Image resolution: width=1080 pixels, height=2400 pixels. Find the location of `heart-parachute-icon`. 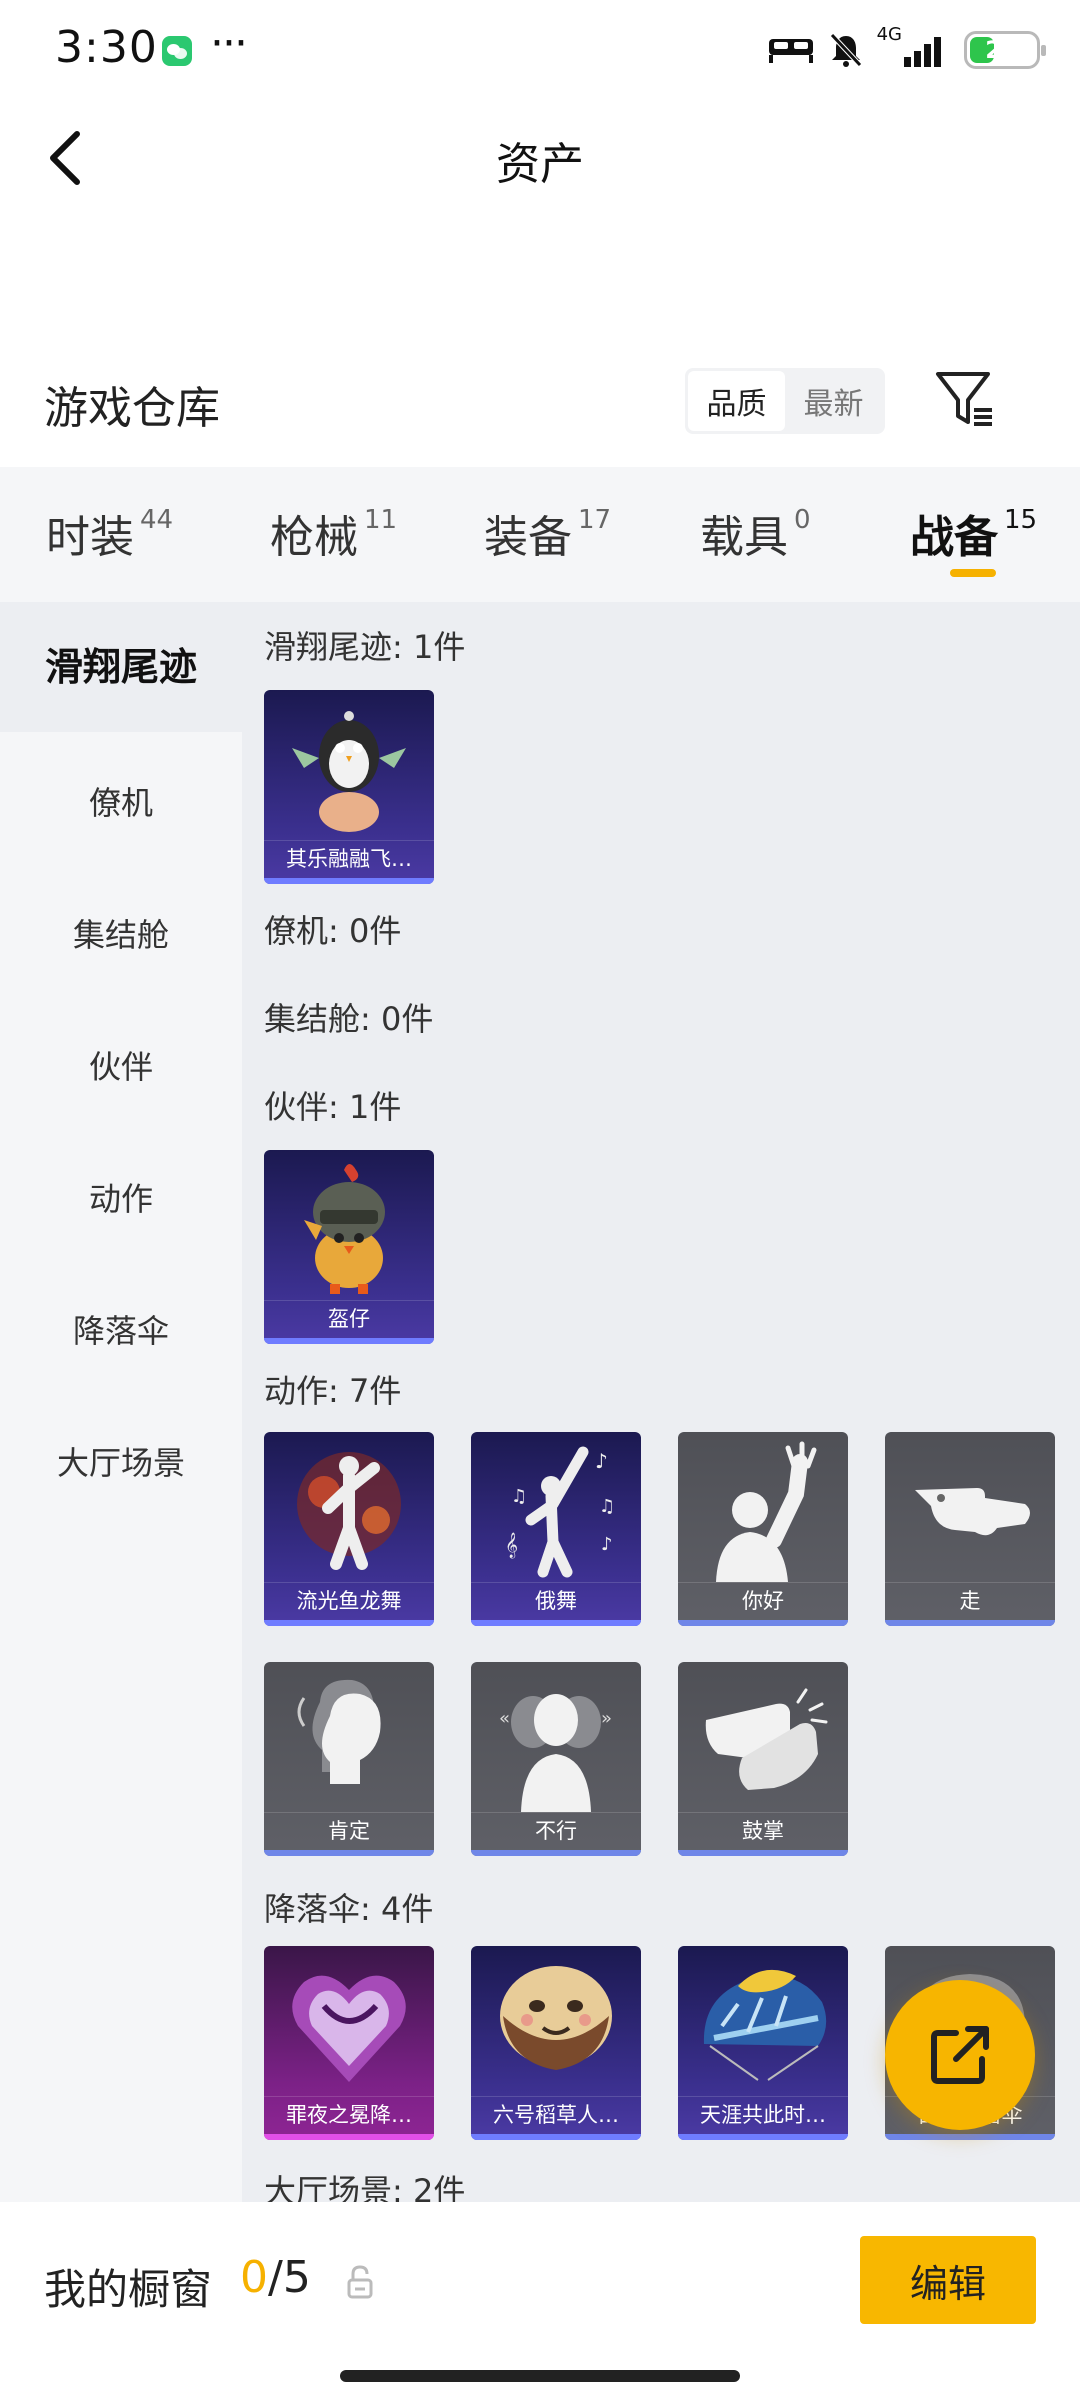

heart-parachute-icon is located at coordinates (349, 2028).